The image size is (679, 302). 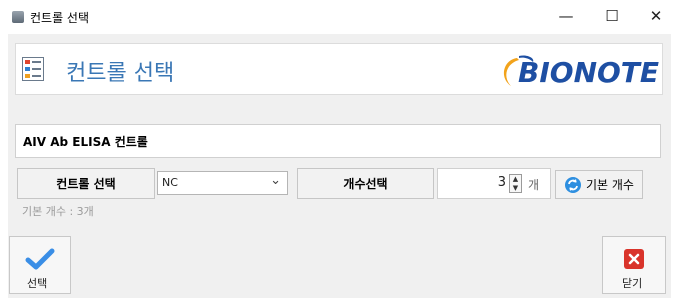 What do you see at coordinates (566, 16) in the screenshot?
I see `minimize-button: —` at bounding box center [566, 16].